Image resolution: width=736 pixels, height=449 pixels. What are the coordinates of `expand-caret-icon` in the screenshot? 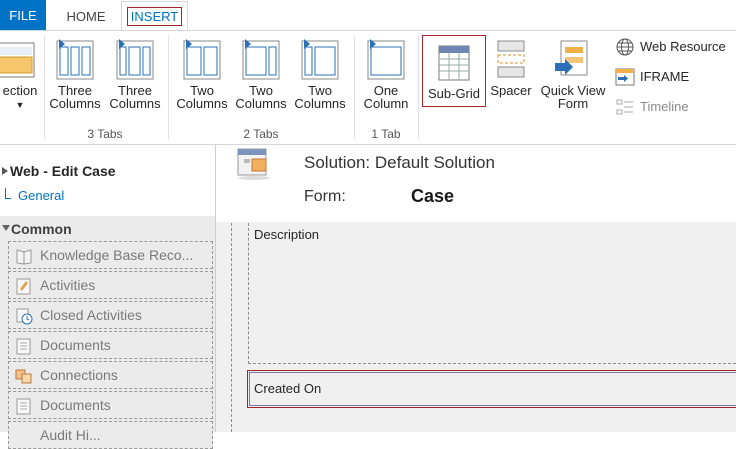 It's located at (6, 228).